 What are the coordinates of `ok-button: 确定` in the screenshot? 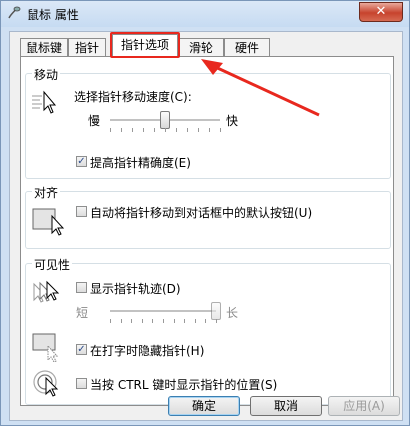 It's located at (204, 406).